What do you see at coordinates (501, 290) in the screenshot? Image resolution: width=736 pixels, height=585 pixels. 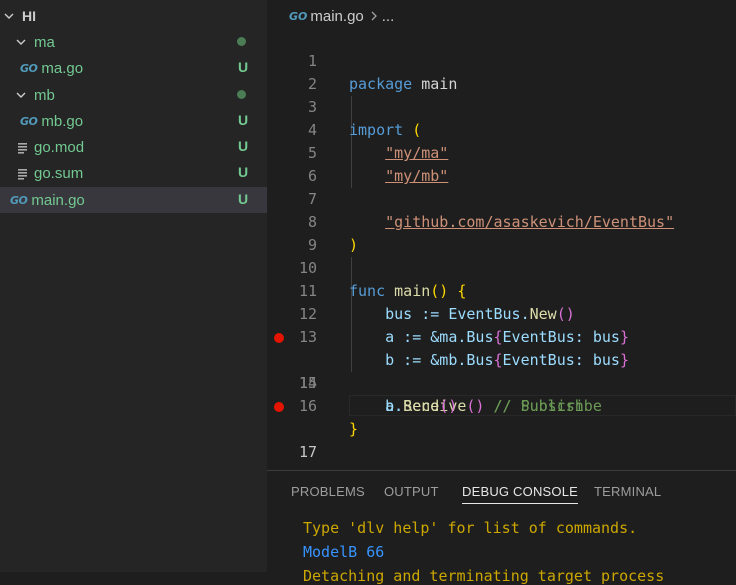 I see `code-line: 11 bus := EventBus.New()` at bounding box center [501, 290].